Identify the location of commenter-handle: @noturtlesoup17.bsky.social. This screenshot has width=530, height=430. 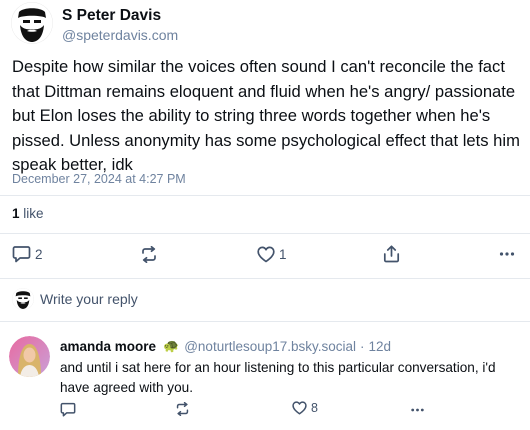
(270, 346).